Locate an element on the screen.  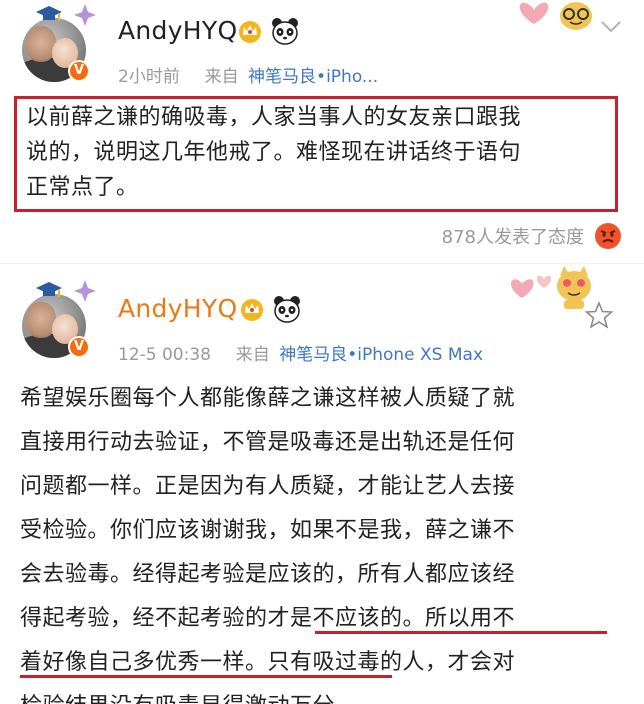
text-line: 问题都一样。正是因为有人质疑，才能让艺人去接 is located at coordinates (268, 486).